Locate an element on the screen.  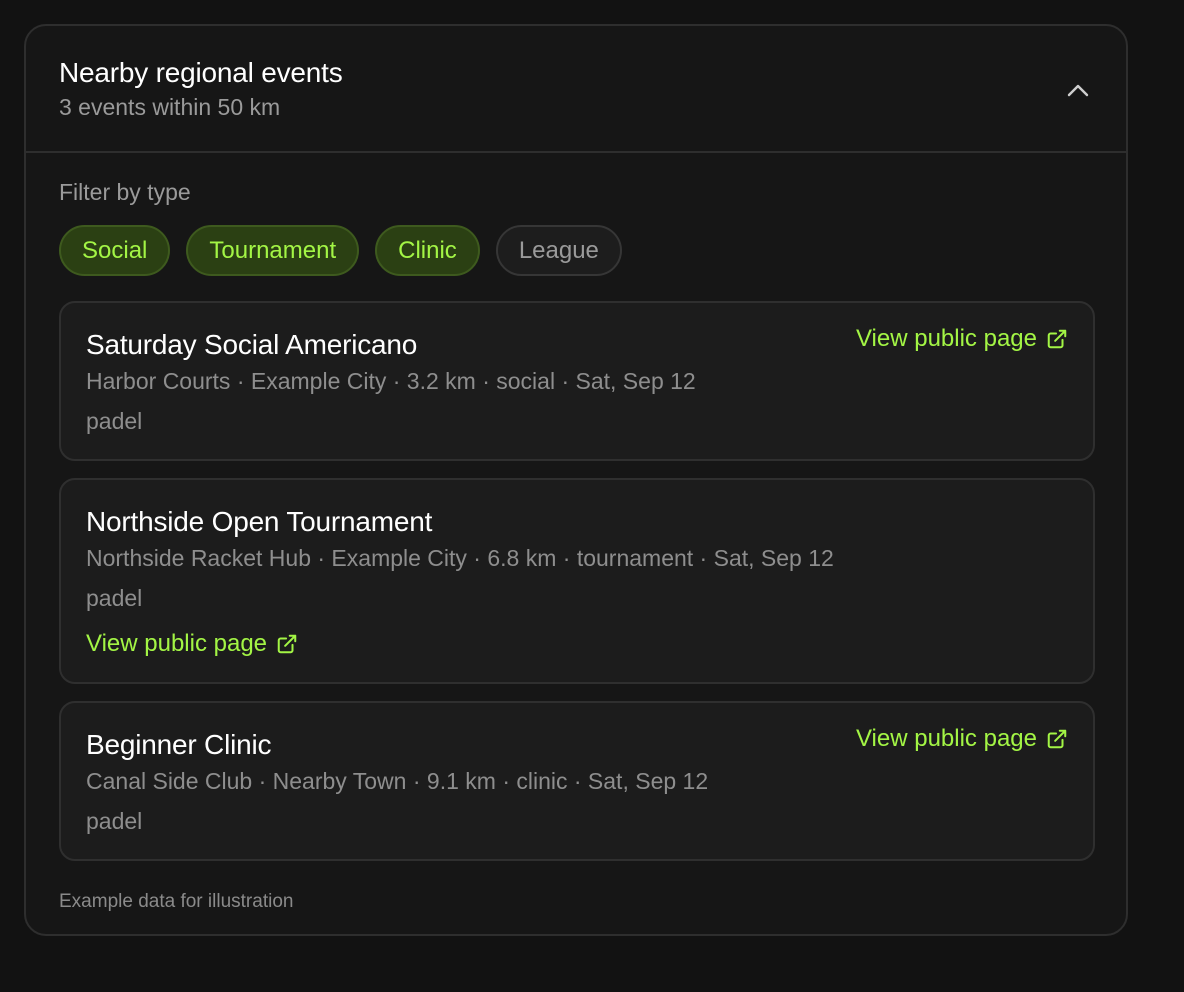
chevron-up-icon is located at coordinates (1078, 90).